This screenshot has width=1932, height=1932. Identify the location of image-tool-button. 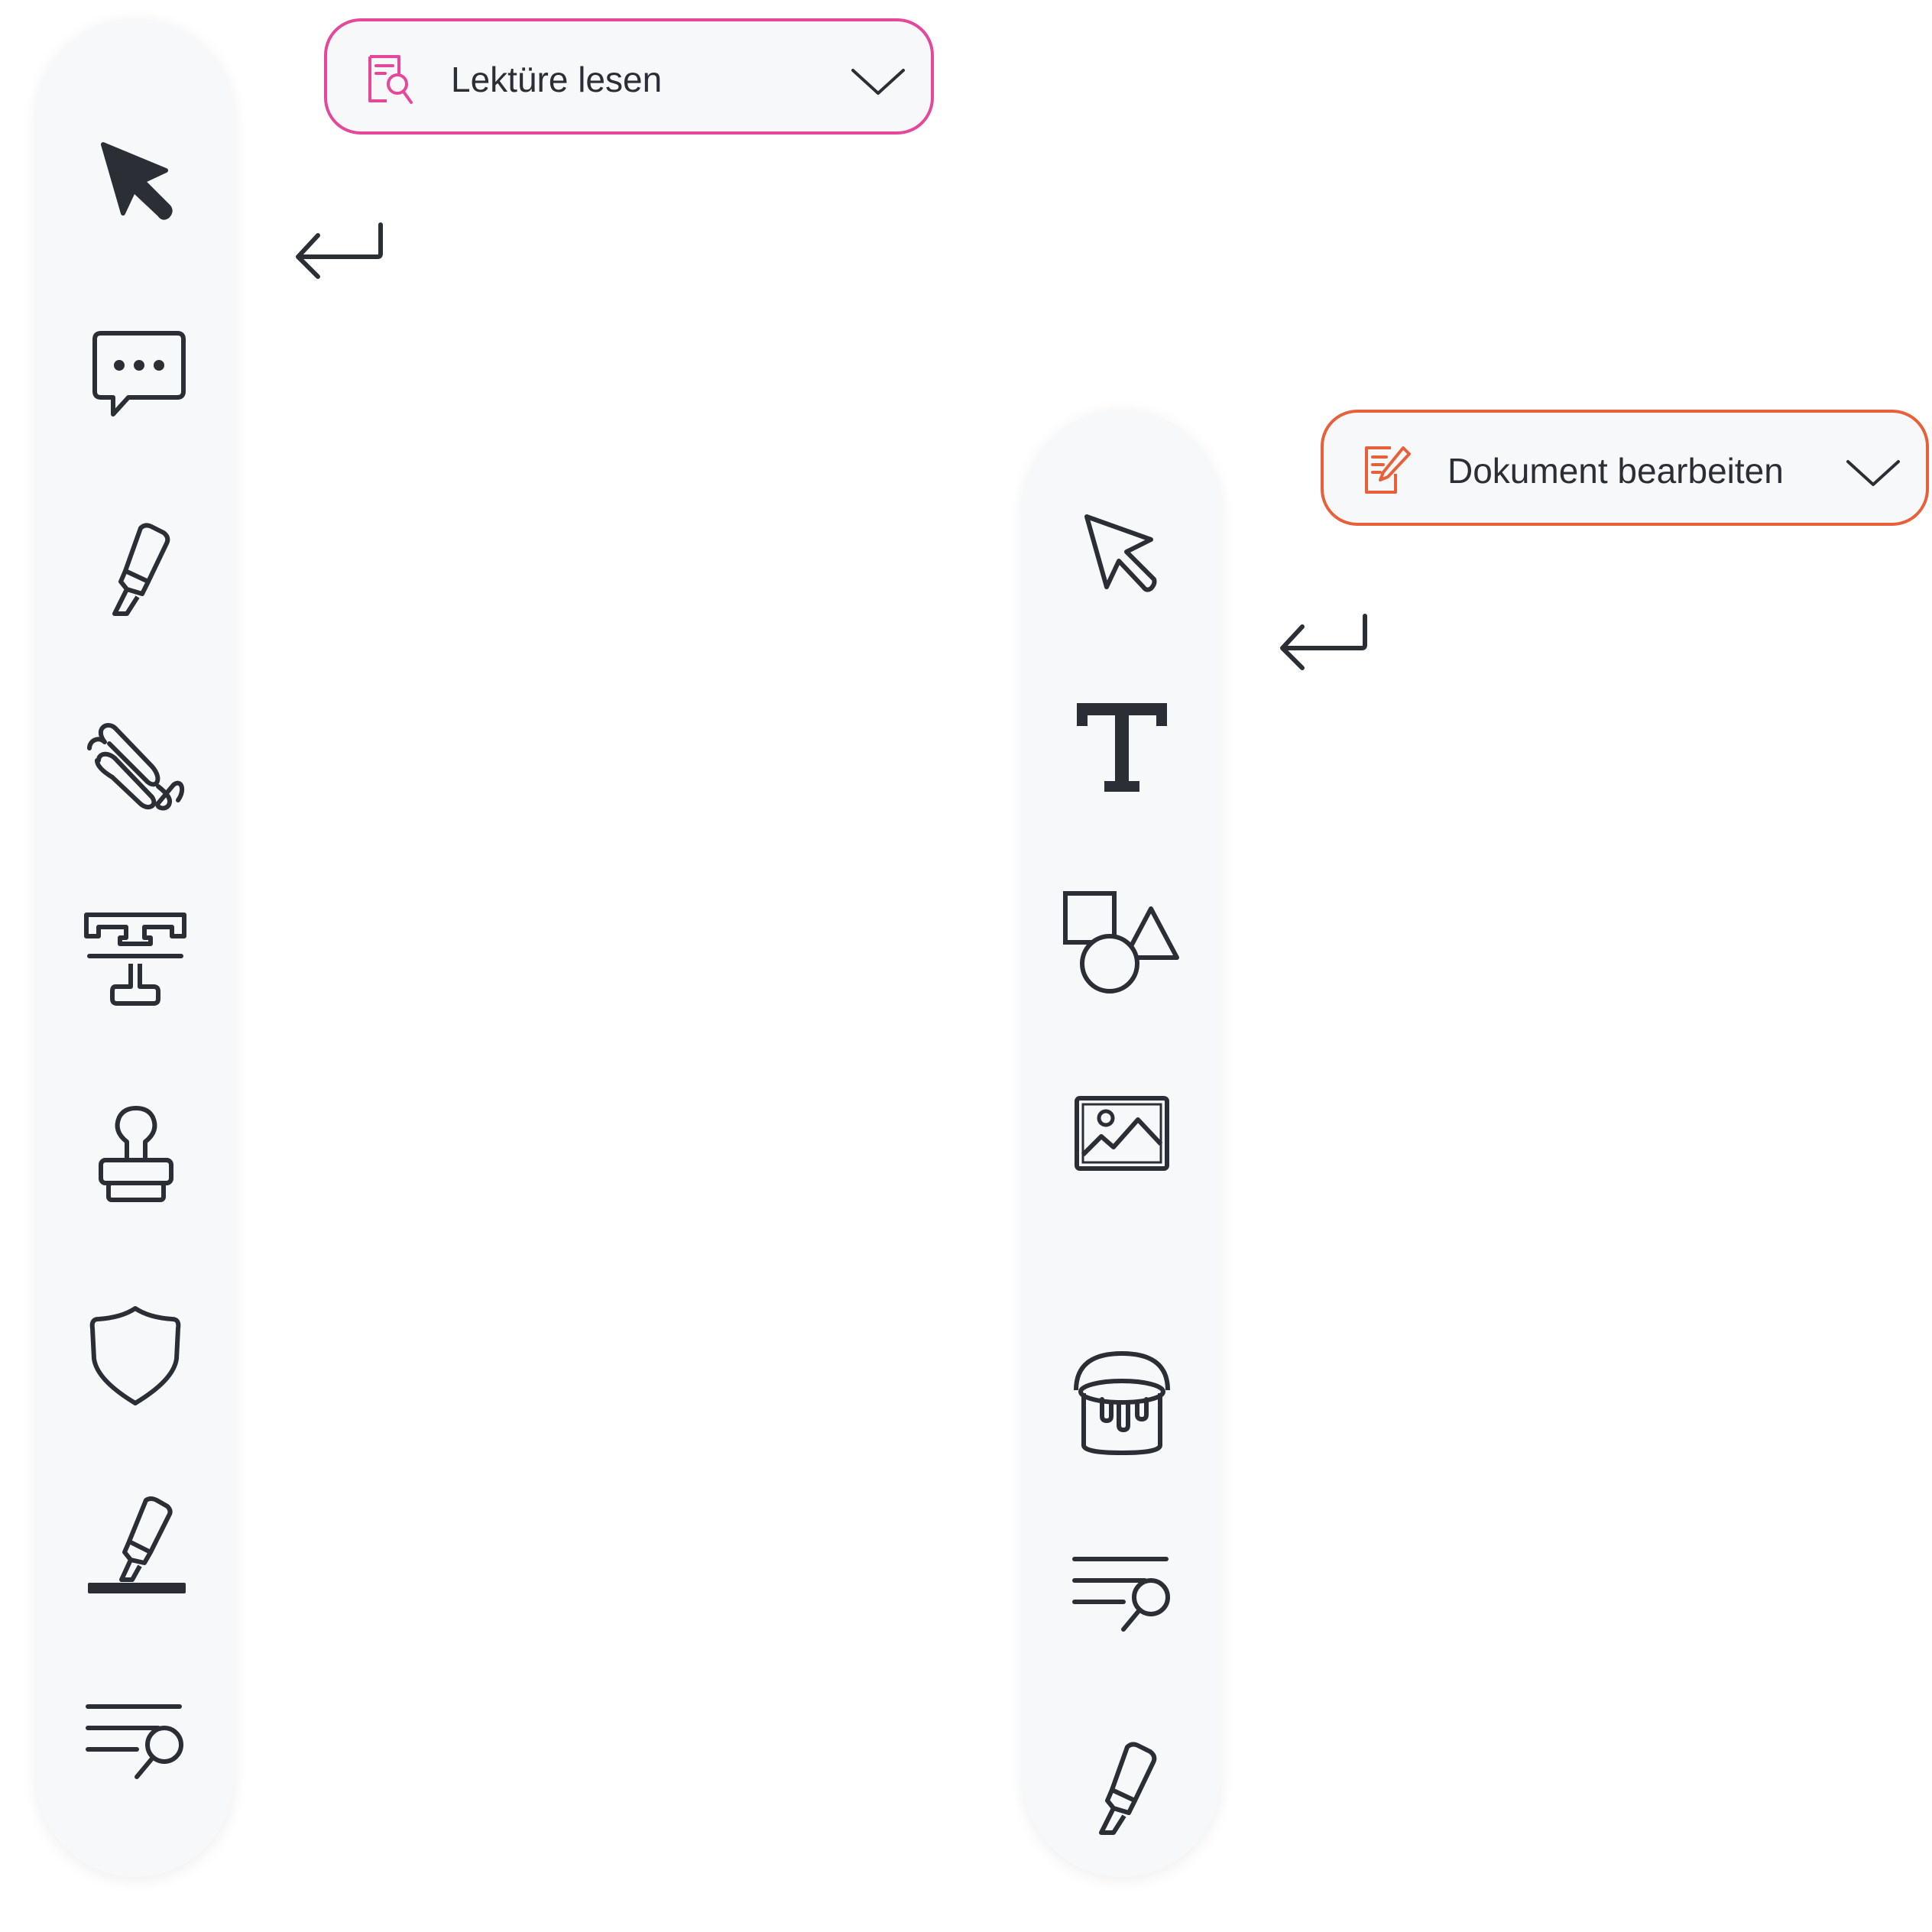
(1121, 1136).